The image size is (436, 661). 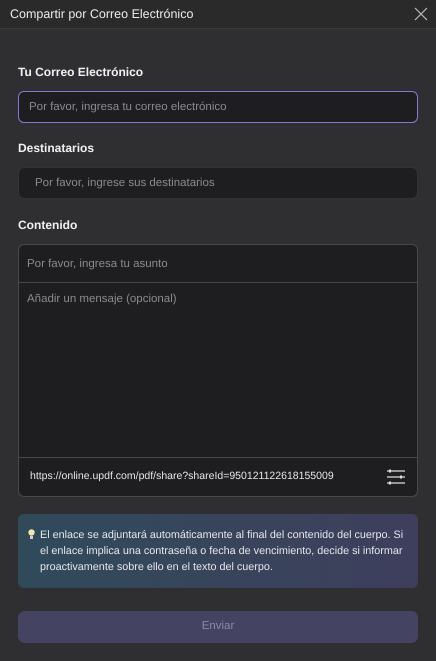 I want to click on field-label: Tu Correo Electrónico, so click(x=81, y=72).